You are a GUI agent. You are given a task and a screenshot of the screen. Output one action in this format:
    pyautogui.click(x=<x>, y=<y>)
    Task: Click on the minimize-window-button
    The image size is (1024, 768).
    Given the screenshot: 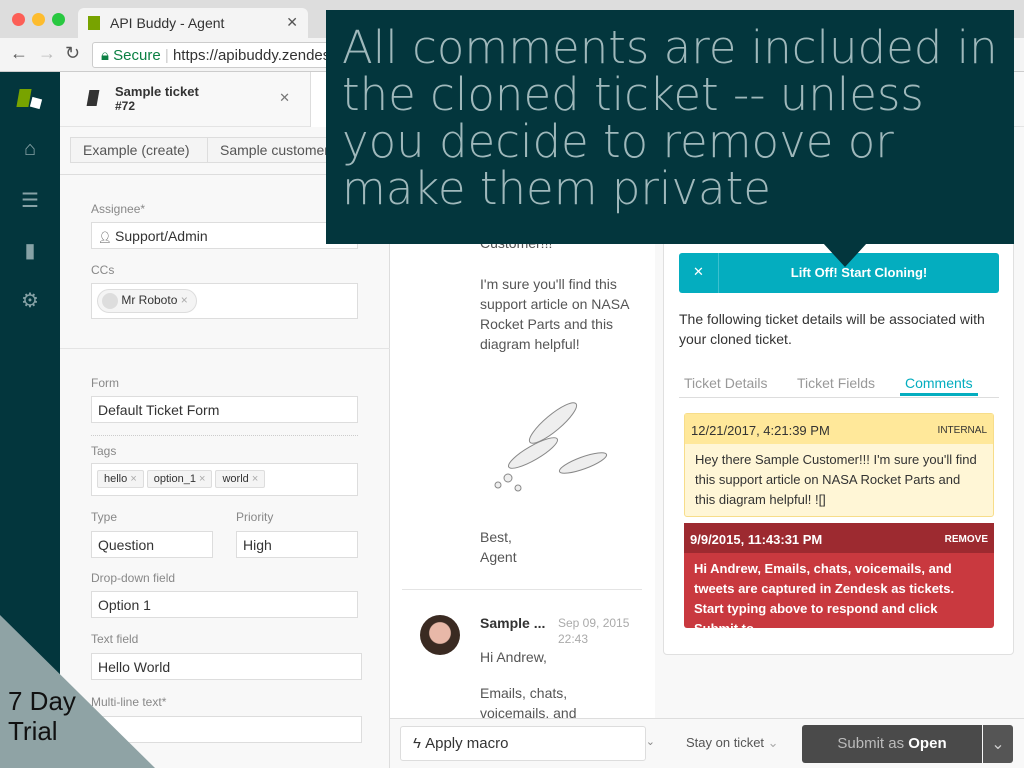 What is the action you would take?
    pyautogui.click(x=38, y=19)
    